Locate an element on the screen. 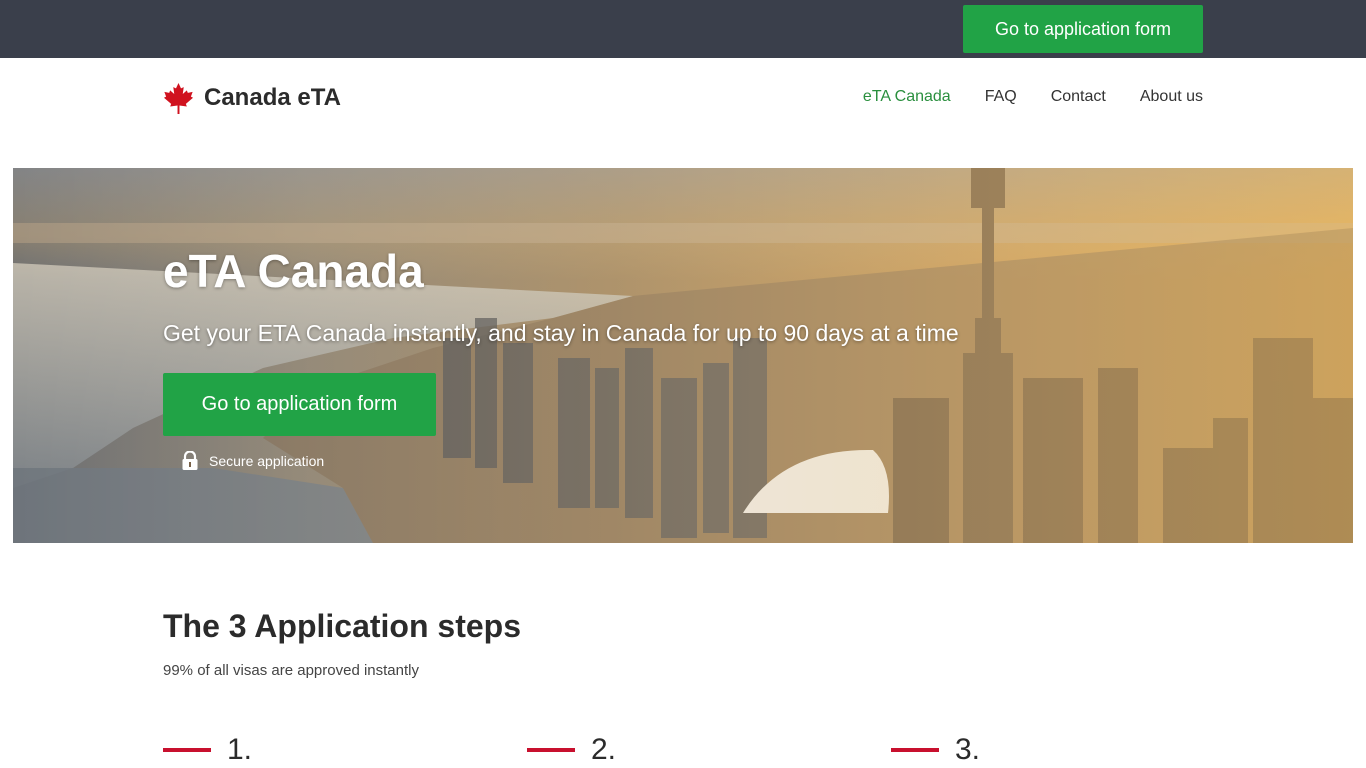  secure-application-label: Secure application is located at coordinates (267, 461).